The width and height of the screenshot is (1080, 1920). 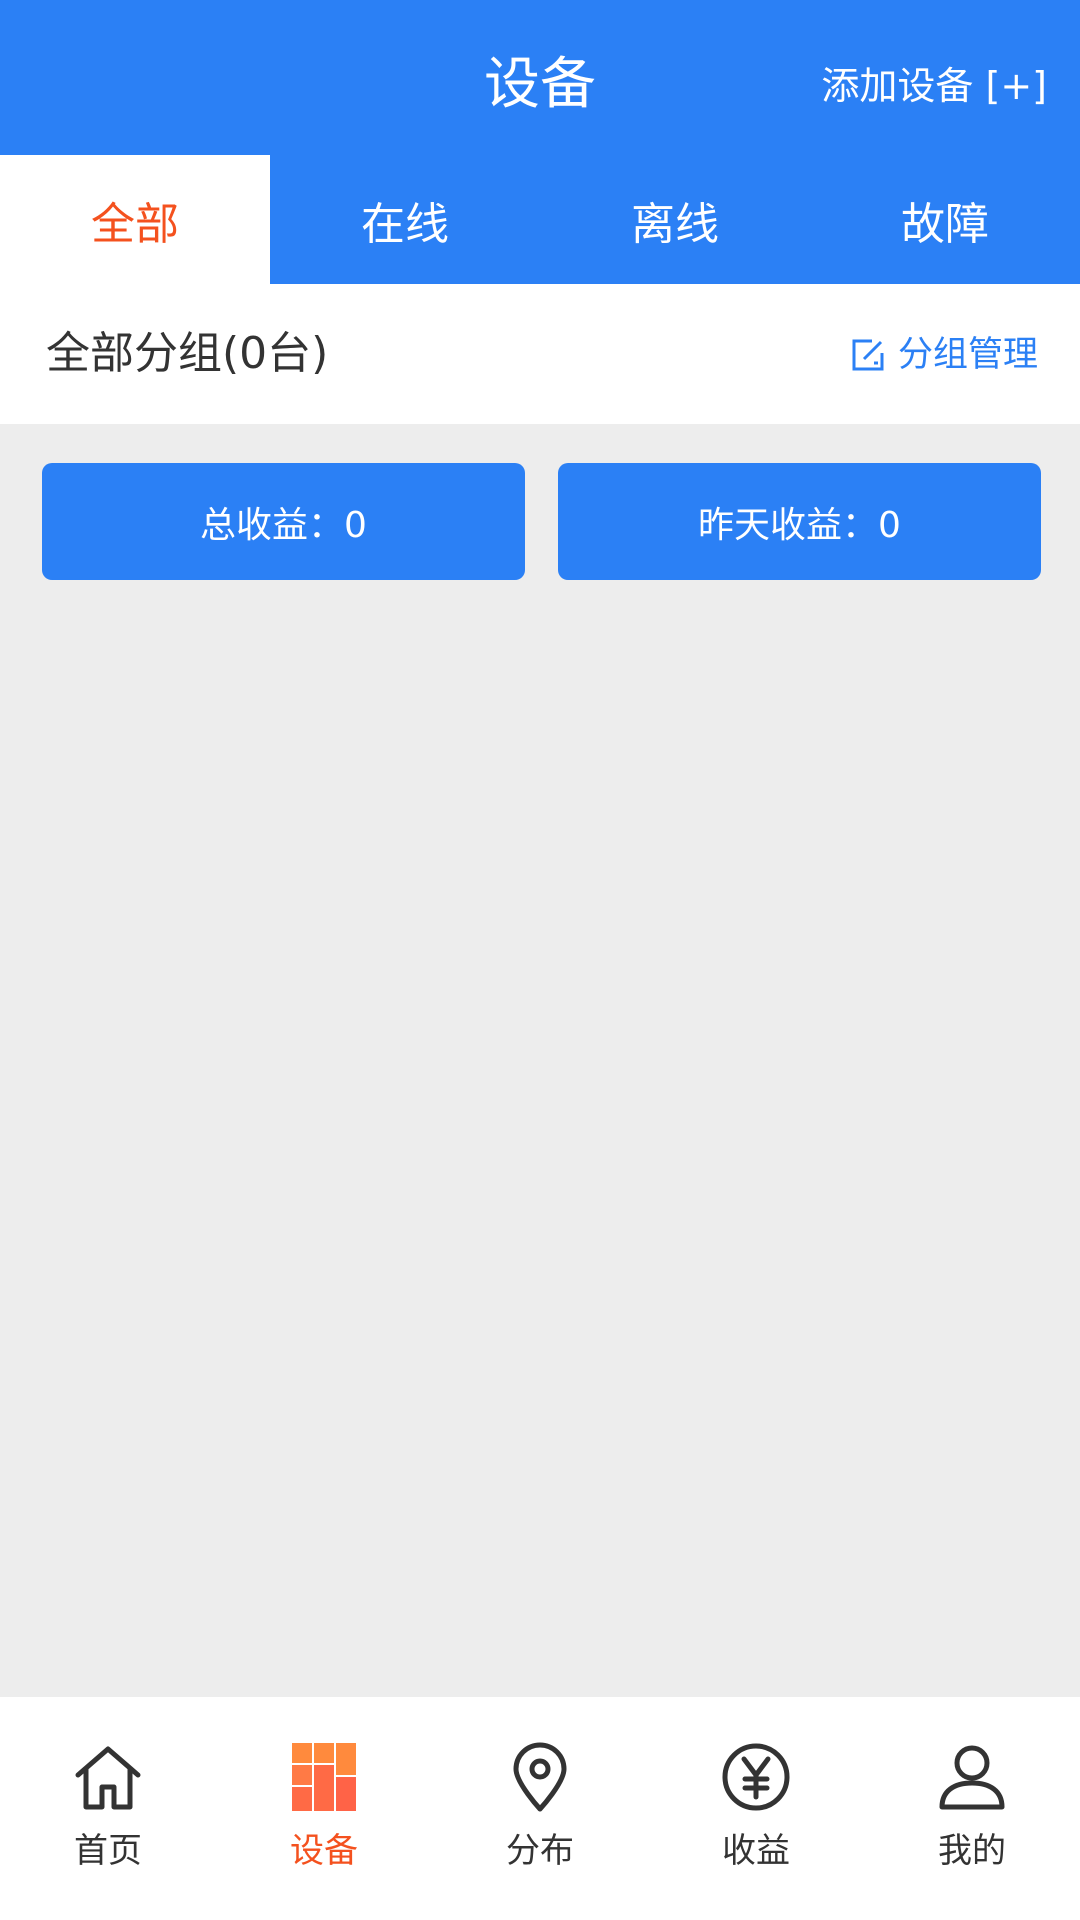 I want to click on status-tabs: 全部 在线 离线 故障, so click(x=540, y=219).